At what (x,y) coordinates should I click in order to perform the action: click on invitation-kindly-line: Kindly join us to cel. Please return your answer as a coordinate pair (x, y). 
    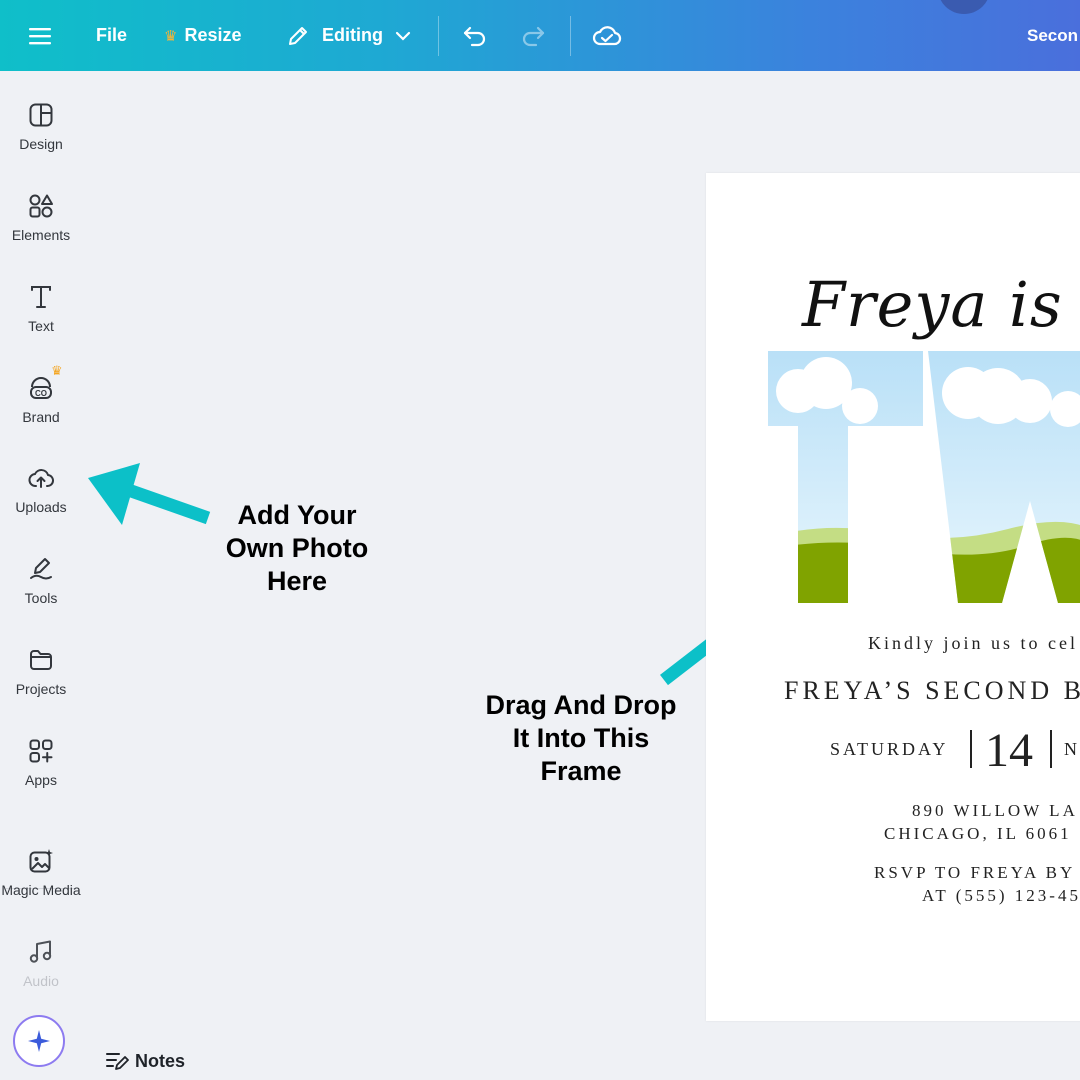
    Looking at the image, I should click on (974, 643).